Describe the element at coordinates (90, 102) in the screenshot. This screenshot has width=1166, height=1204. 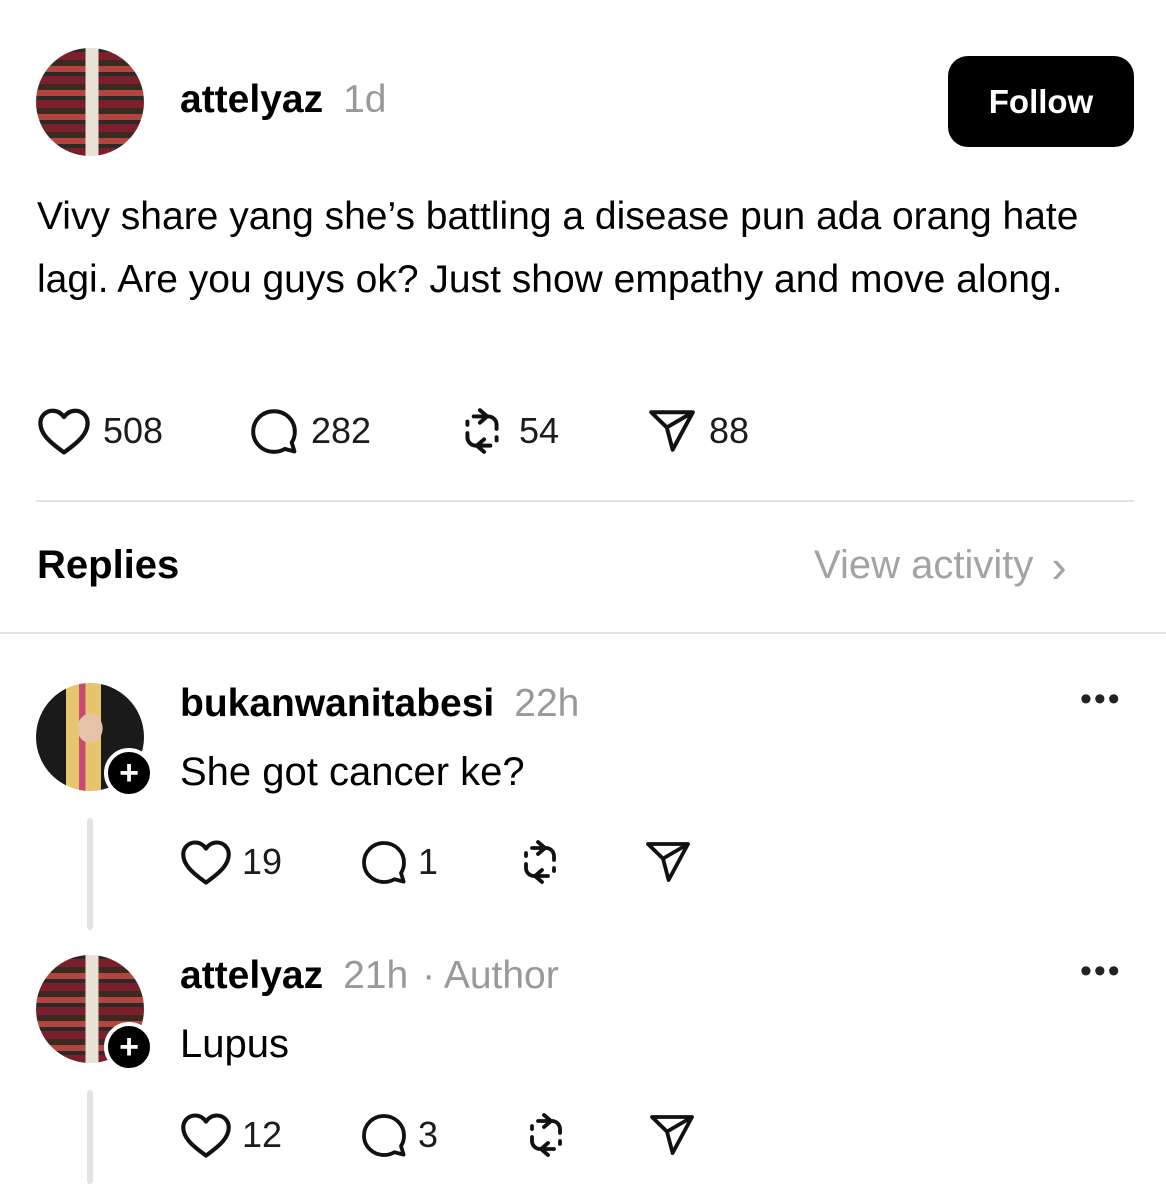
I see `author-avatar` at that location.